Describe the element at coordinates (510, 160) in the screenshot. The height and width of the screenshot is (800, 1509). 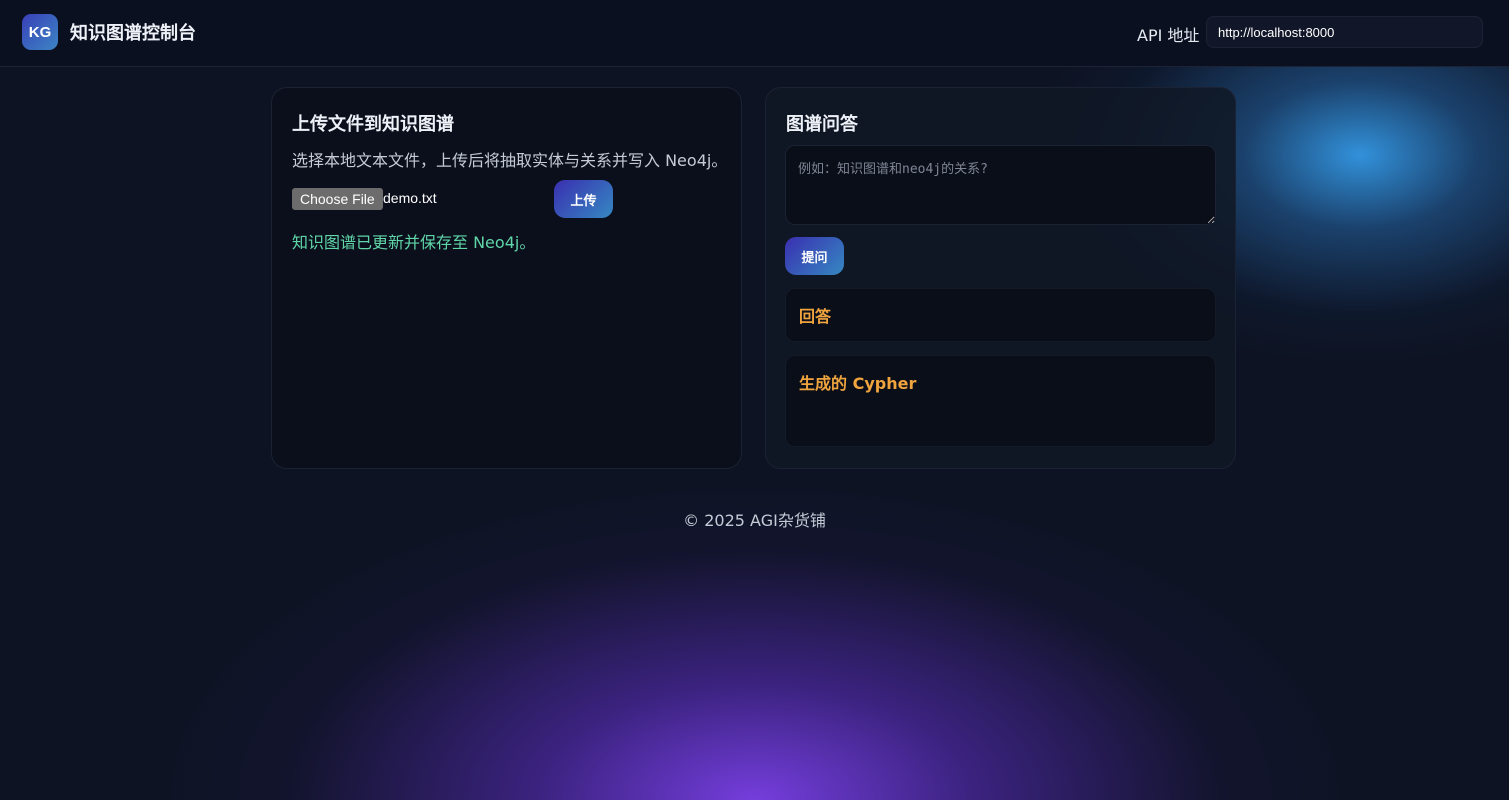
I see `upload-panel-description: 选择本地文本文件，上传后将抽取实体与关系并写入 Neo4j。` at that location.